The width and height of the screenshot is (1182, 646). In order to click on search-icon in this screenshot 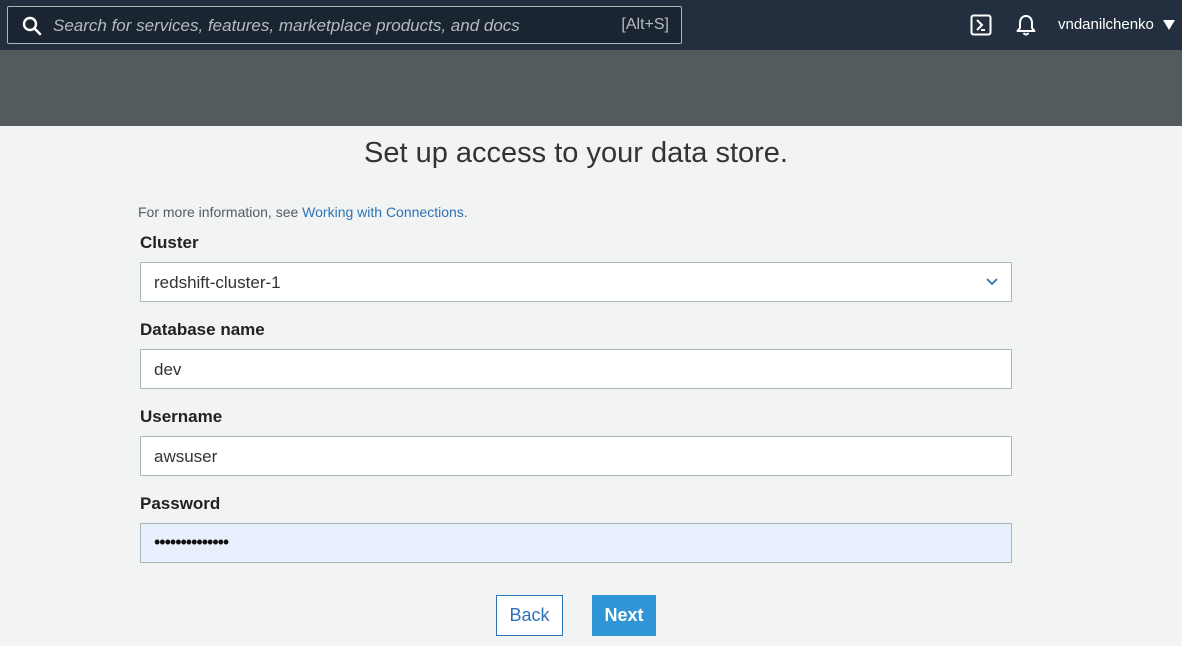, I will do `click(32, 26)`.